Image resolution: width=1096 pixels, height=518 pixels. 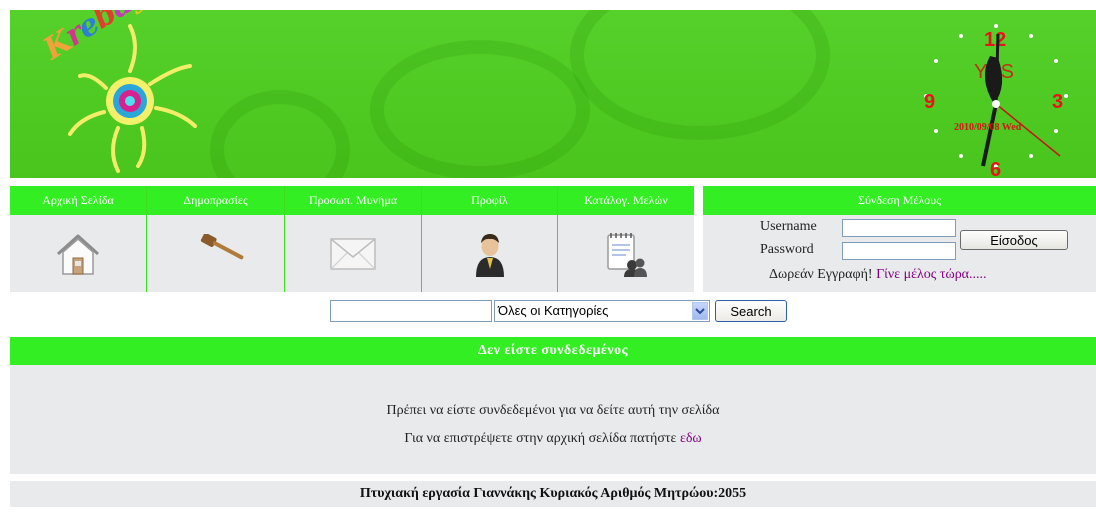 What do you see at coordinates (553, 310) in the screenshot?
I see `category-selected: Όλες οι Κατηγορίες` at bounding box center [553, 310].